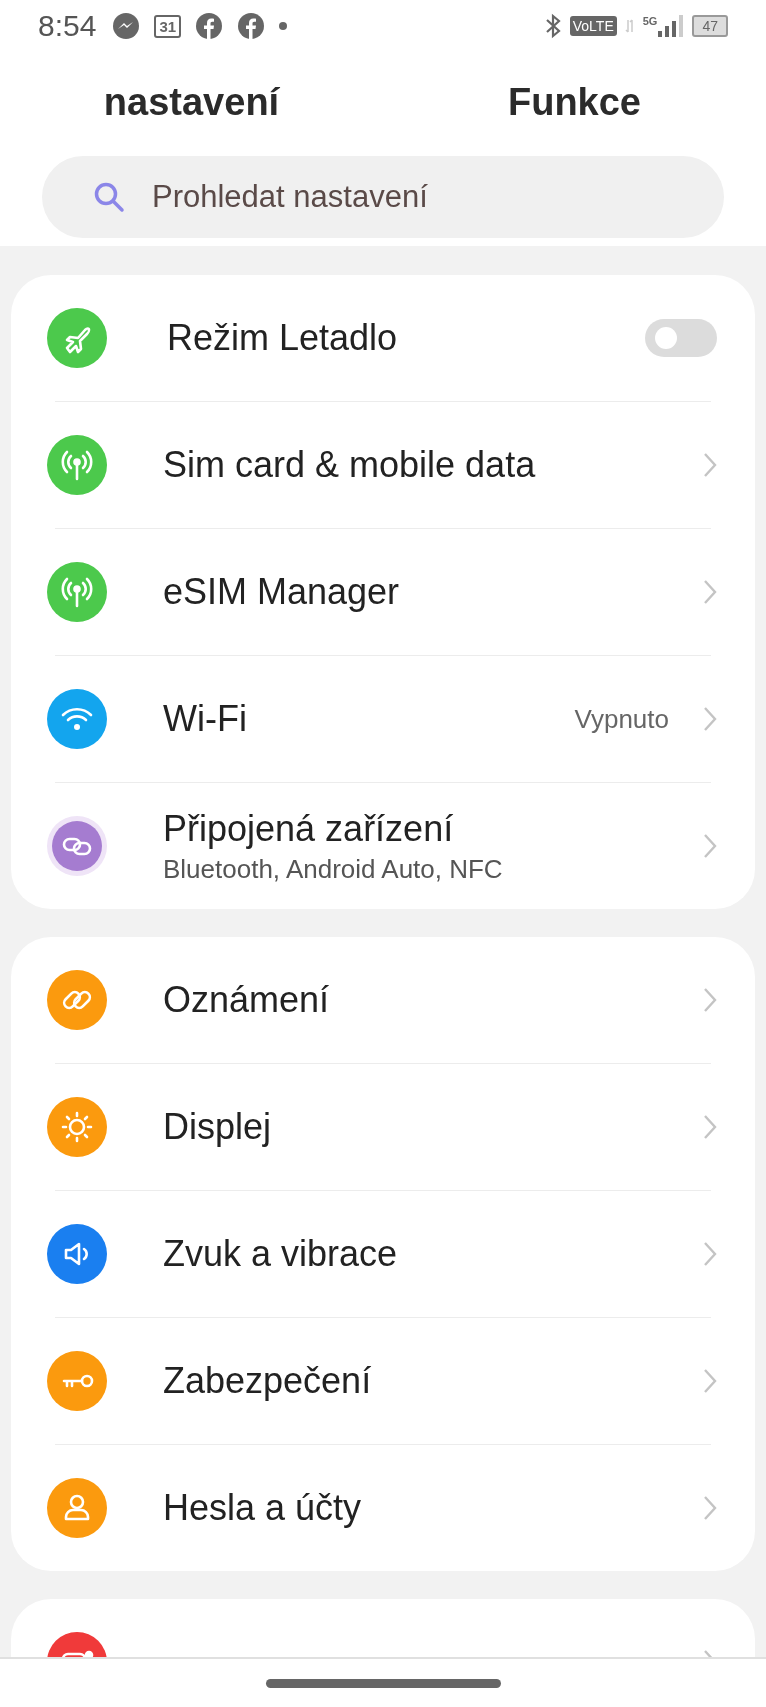  I want to click on settings-row: Sim card & mobile data, so click(383, 465).